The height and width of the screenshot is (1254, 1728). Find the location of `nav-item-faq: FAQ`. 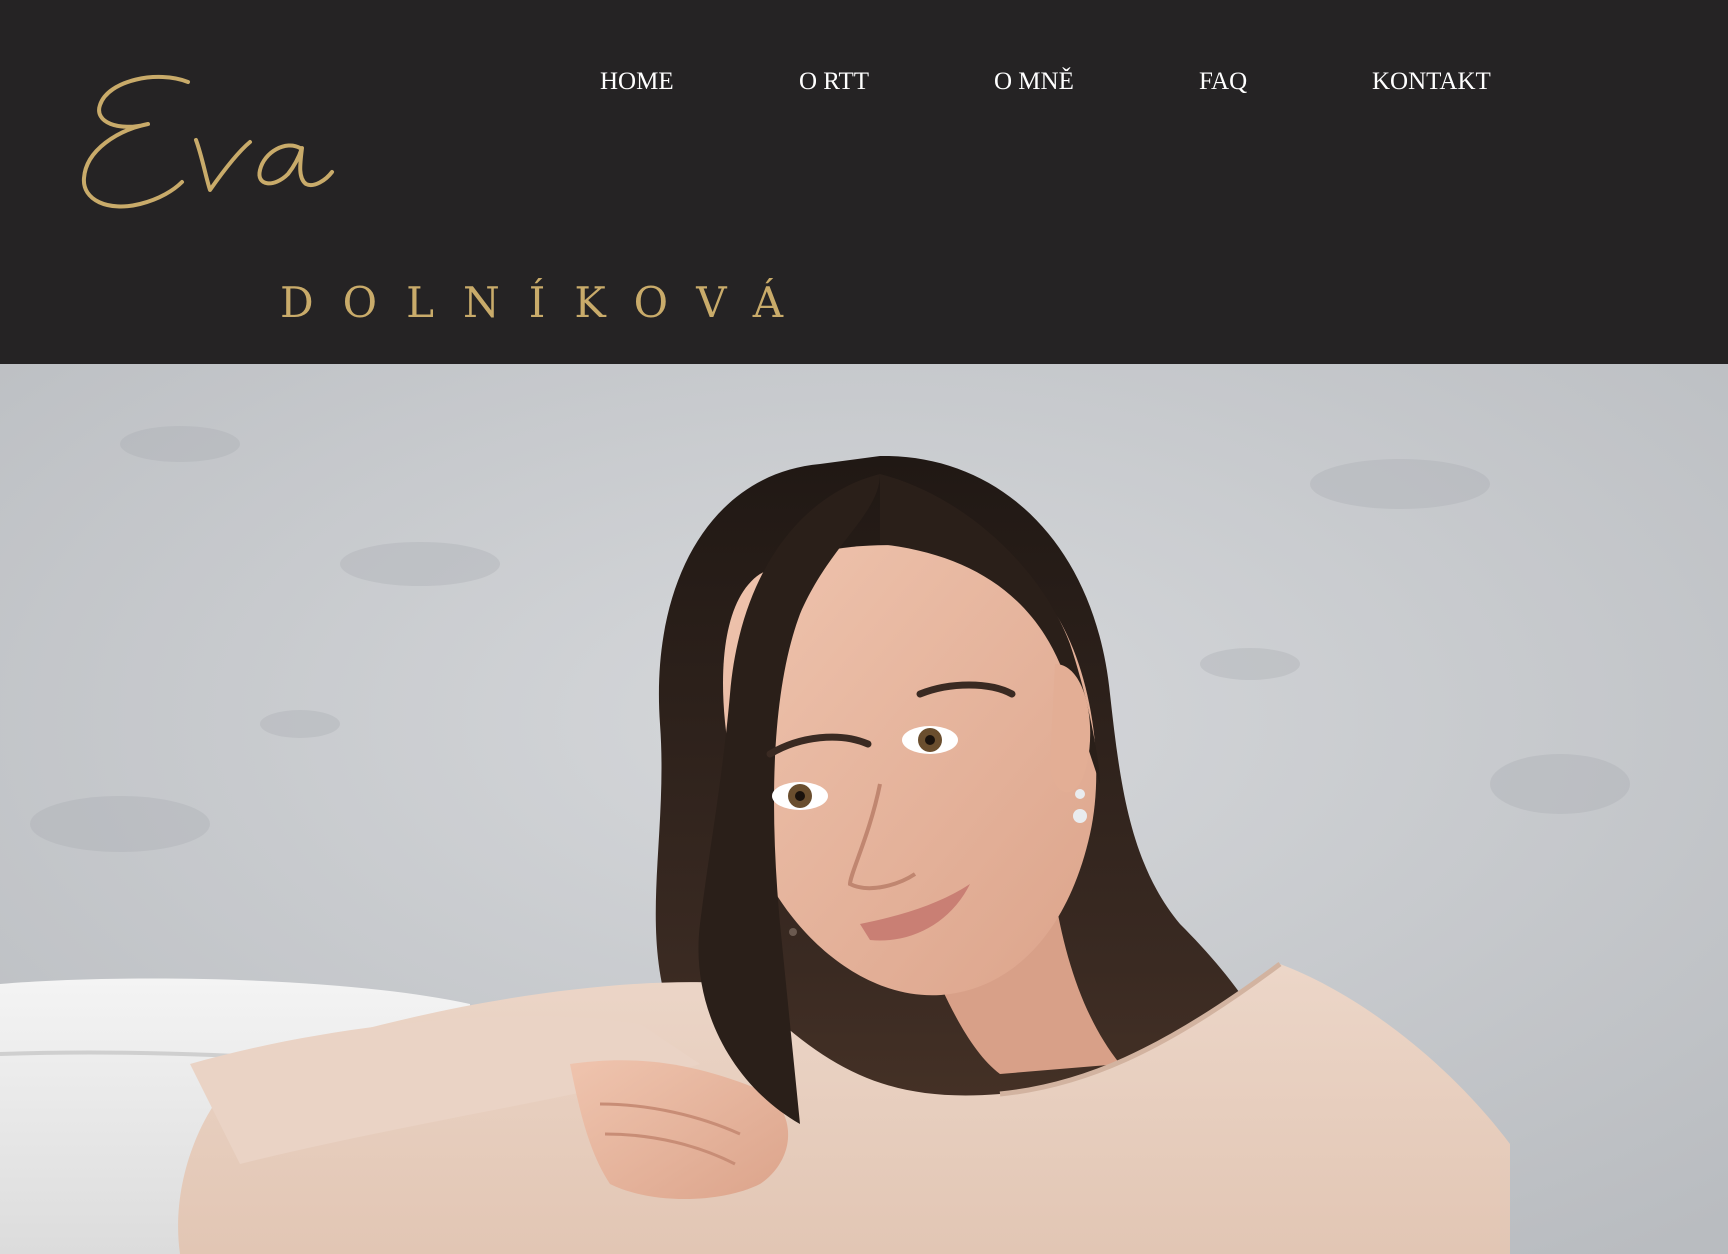

nav-item-faq: FAQ is located at coordinates (1223, 82).